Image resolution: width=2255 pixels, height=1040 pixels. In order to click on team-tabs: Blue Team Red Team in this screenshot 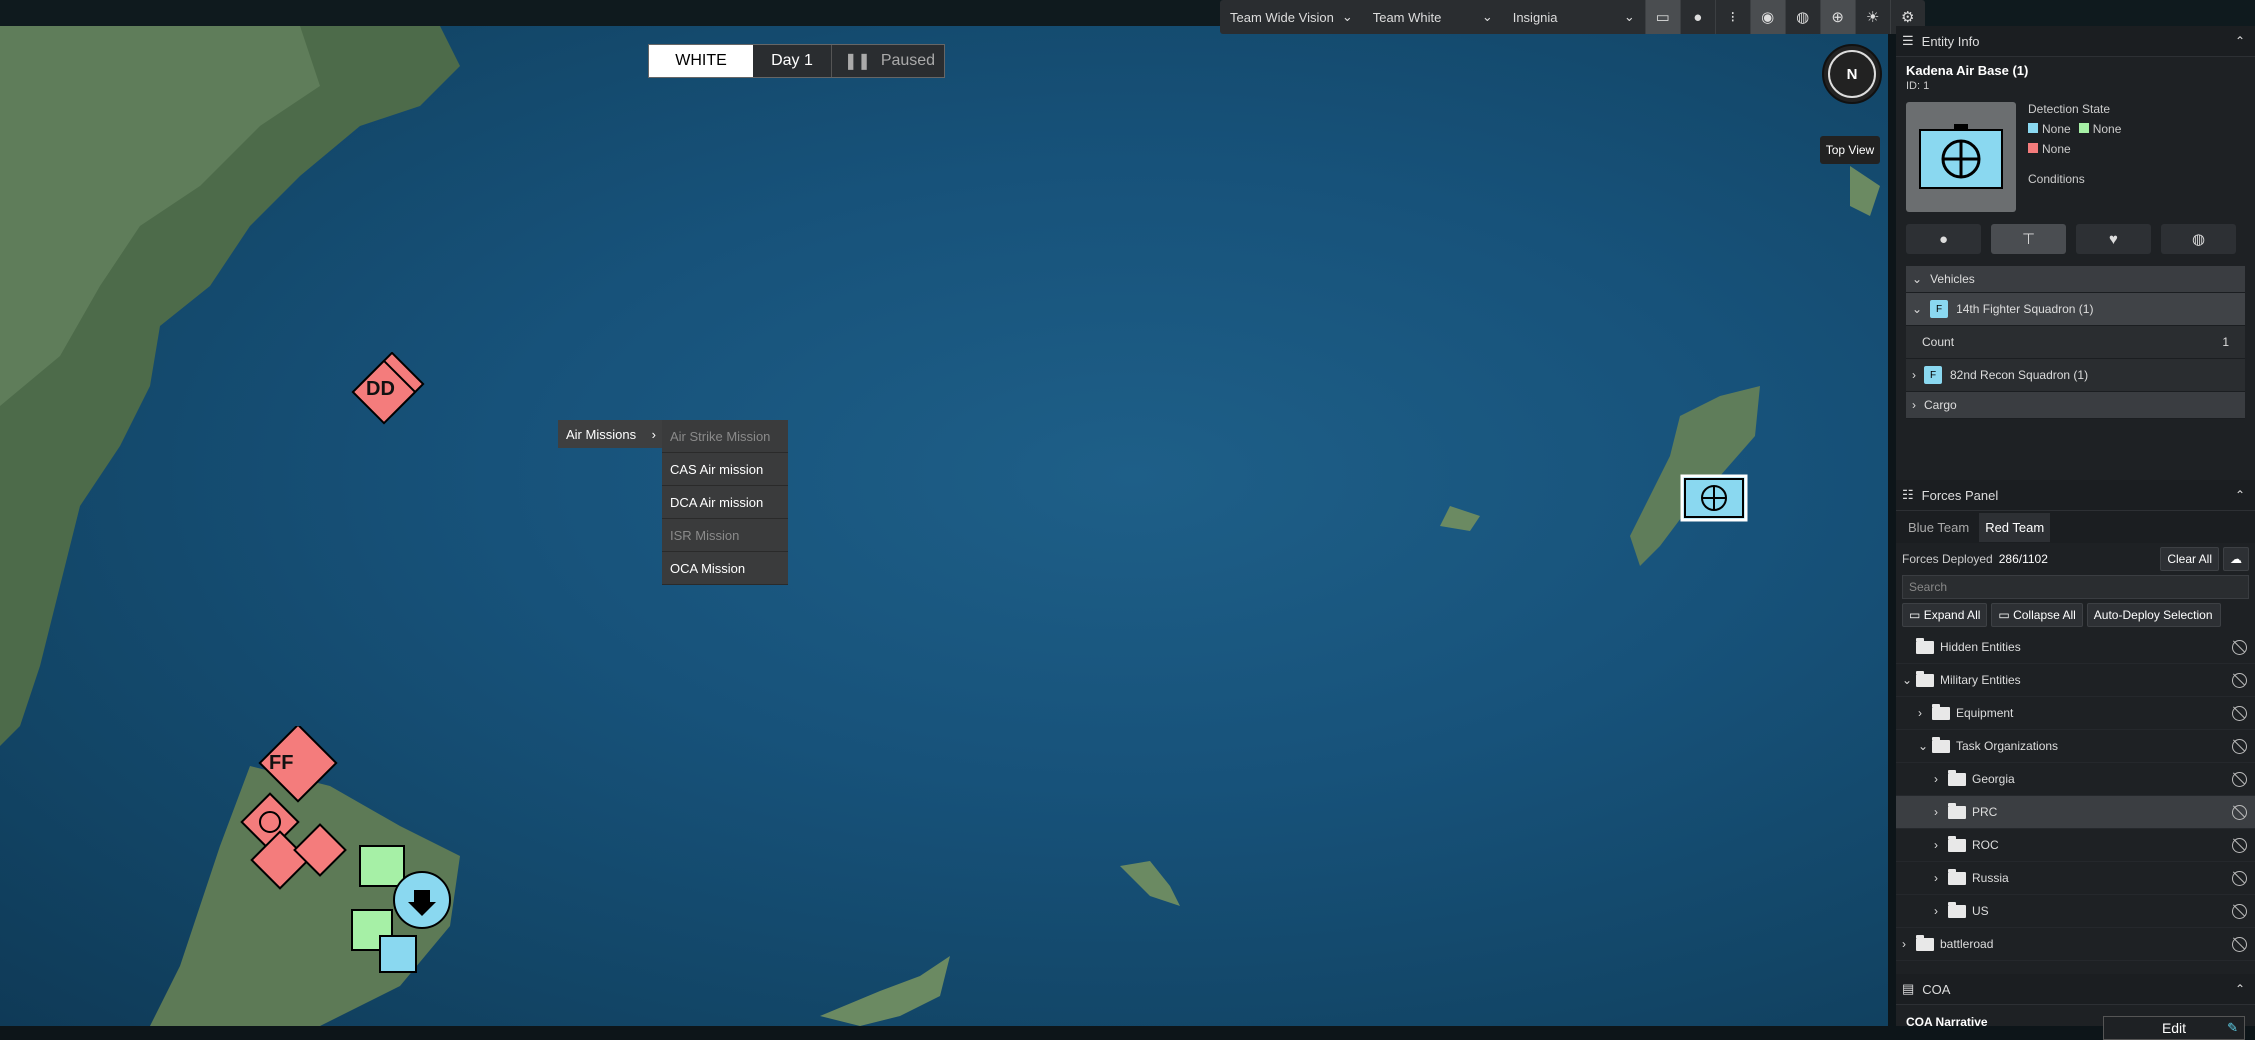, I will do `click(2075, 527)`.